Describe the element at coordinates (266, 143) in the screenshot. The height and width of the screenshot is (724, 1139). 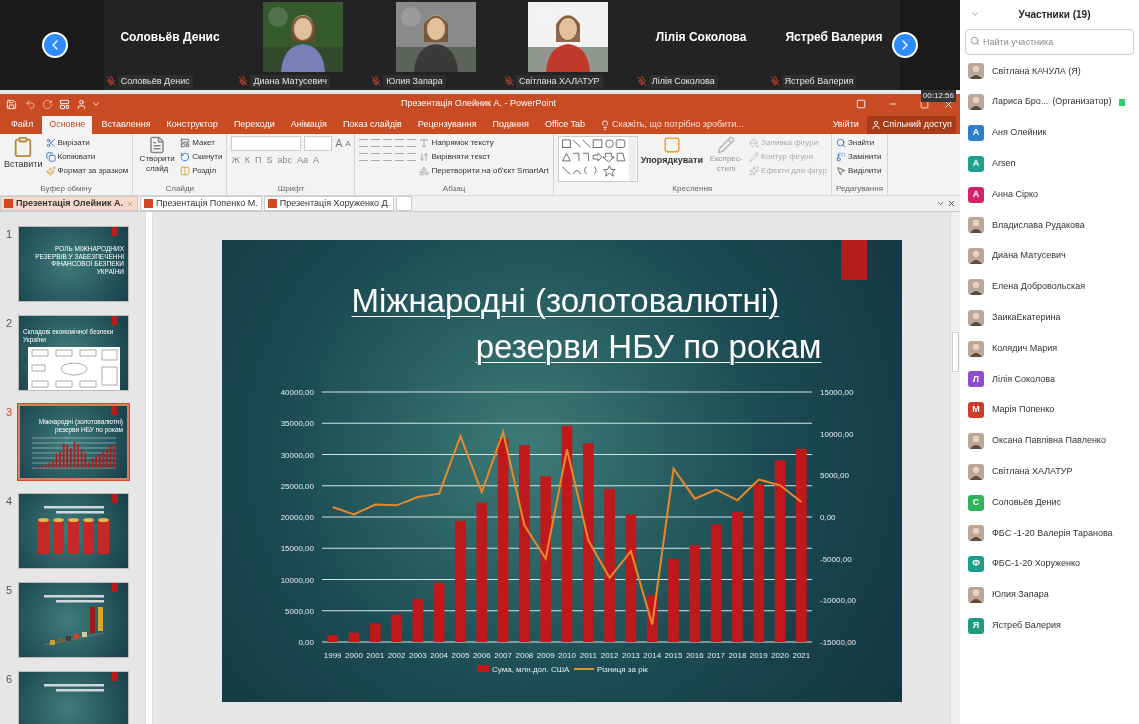
I see `font-name-field` at that location.